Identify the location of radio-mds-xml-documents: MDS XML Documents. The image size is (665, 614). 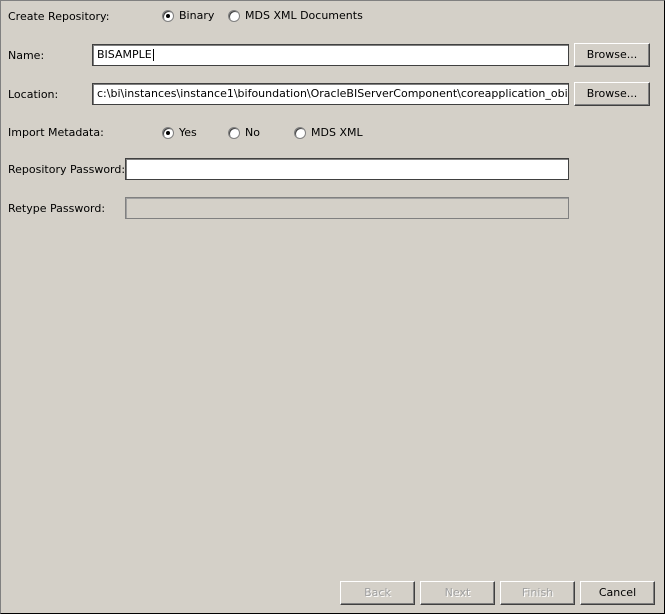
(295, 15).